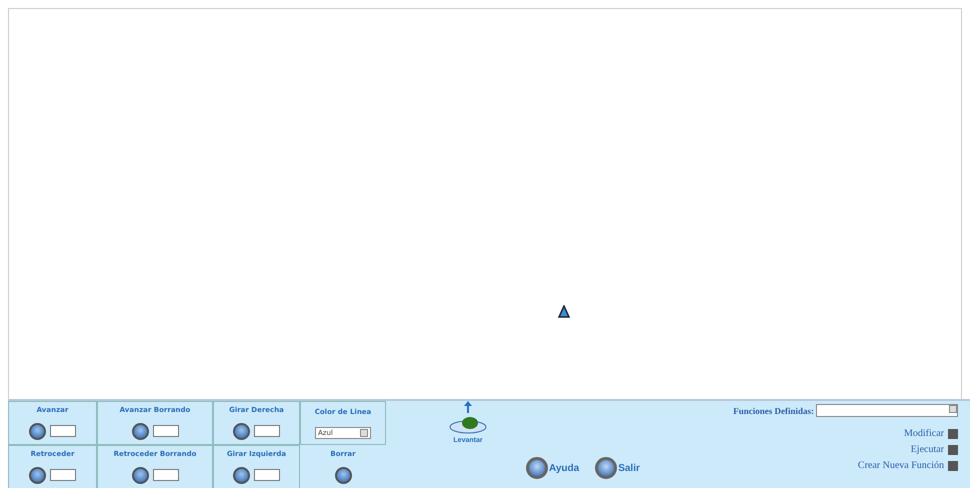  What do you see at coordinates (887, 410) in the screenshot?
I see `functions-dropdown` at bounding box center [887, 410].